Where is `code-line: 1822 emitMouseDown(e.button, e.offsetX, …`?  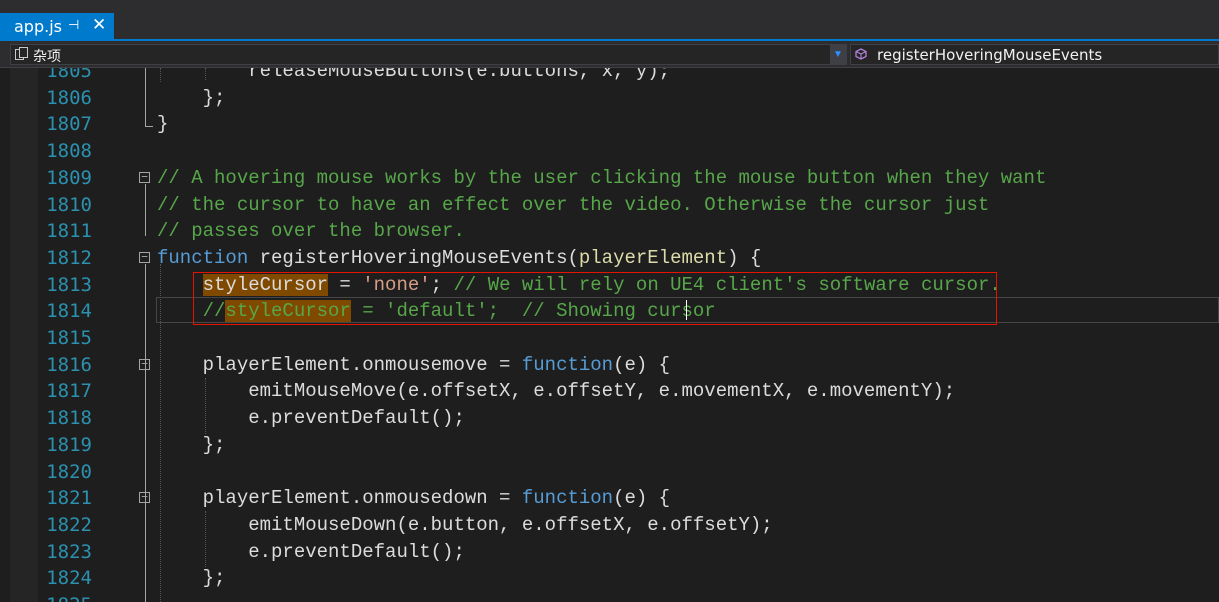 code-line: 1822 emitMouseDown(e.button, e.offsetX, … is located at coordinates (609, 525).